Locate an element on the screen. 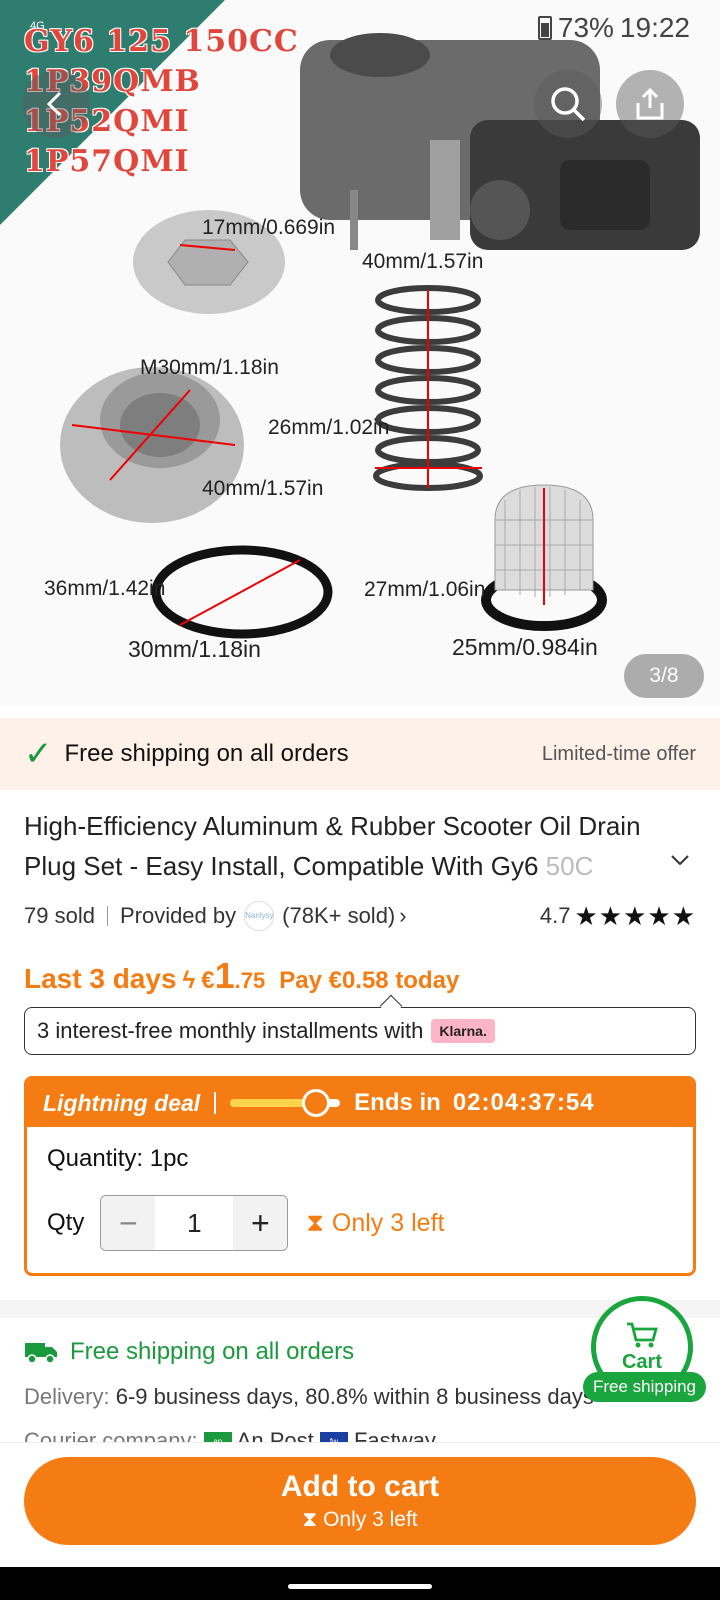  price-cents: .75 is located at coordinates (250, 980).